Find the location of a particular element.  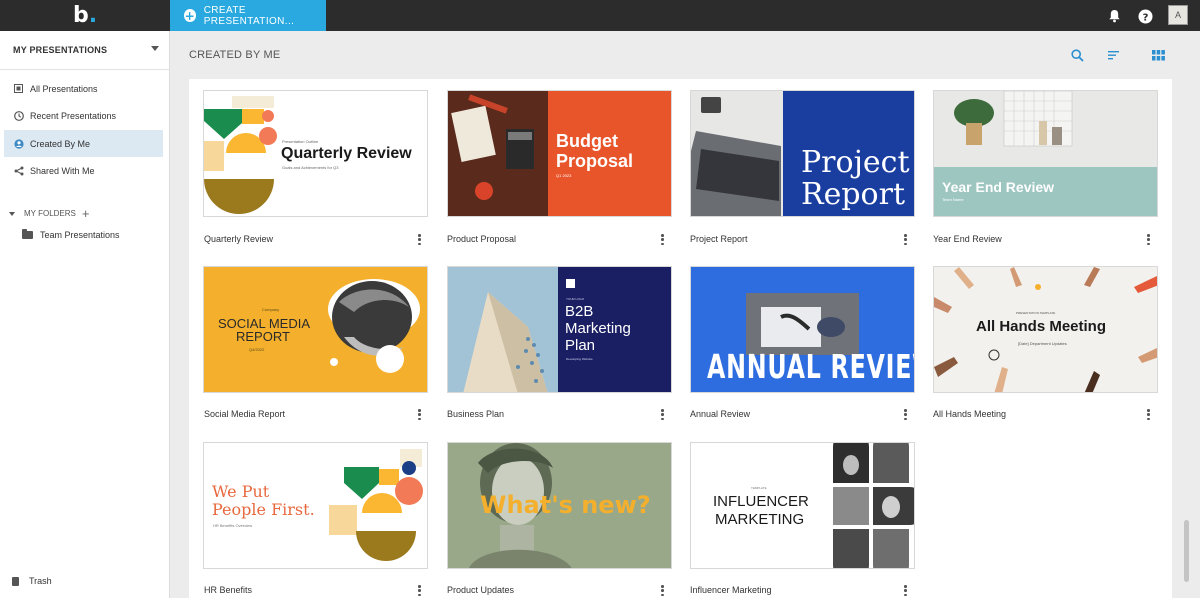

user-avatar: A is located at coordinates (1178, 15).